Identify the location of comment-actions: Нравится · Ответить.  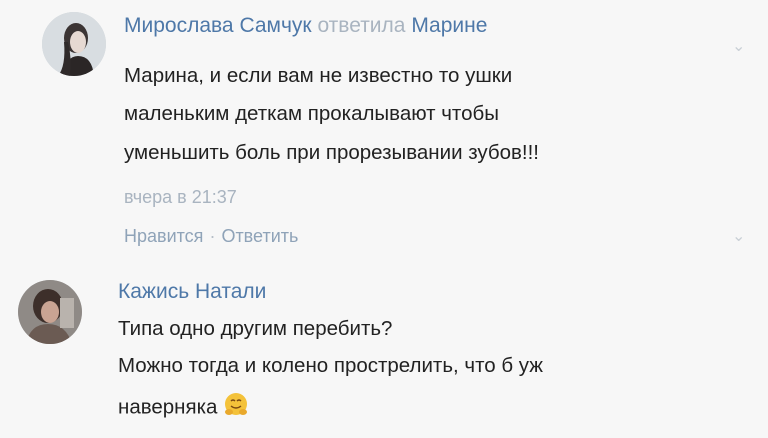
(211, 236).